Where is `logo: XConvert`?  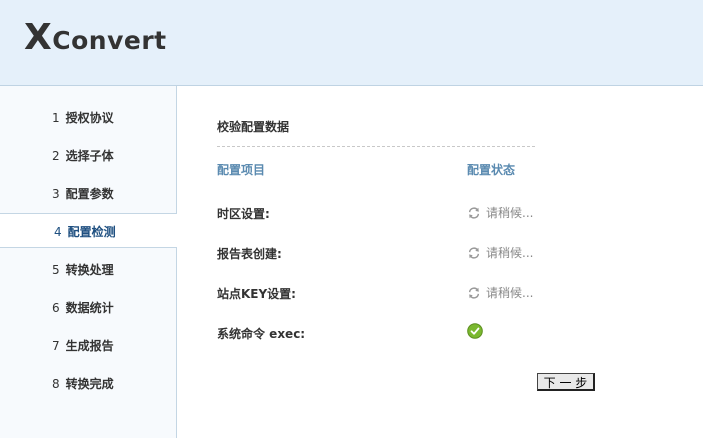
logo: XConvert is located at coordinates (95, 38).